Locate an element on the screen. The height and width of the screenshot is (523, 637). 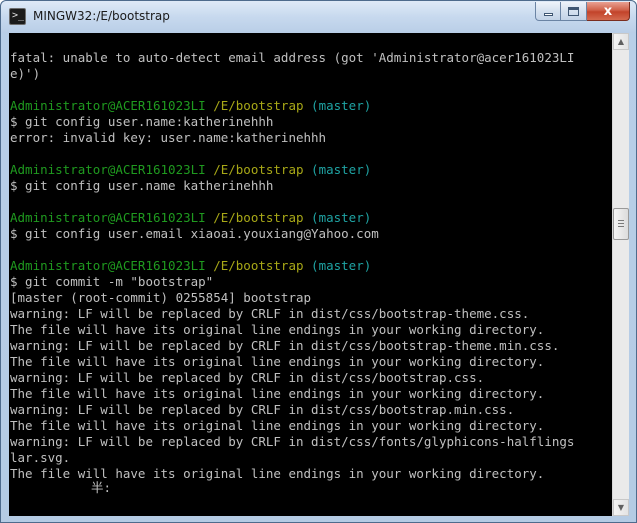
scroll-down-arrow-icon: ▼ is located at coordinates (621, 507).